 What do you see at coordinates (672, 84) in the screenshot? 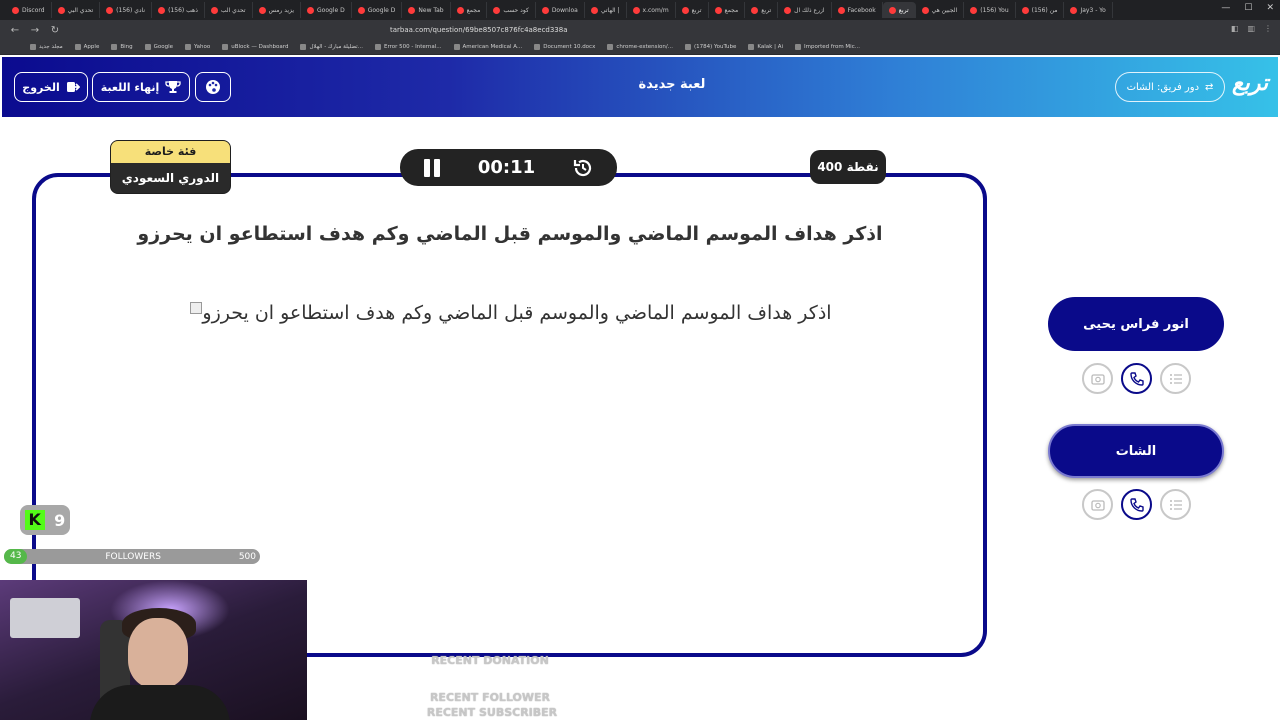
I see `game-title: لعبة جديدة` at bounding box center [672, 84].